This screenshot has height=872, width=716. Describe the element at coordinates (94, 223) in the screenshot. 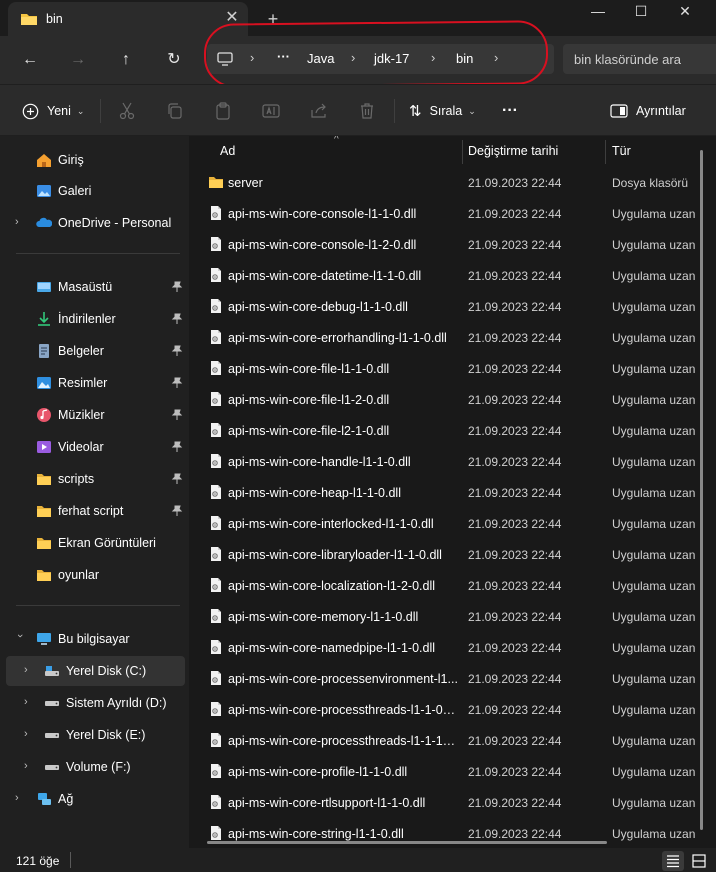

I see `sidebar-item-onedrive: › OneDrive - Personal` at that location.